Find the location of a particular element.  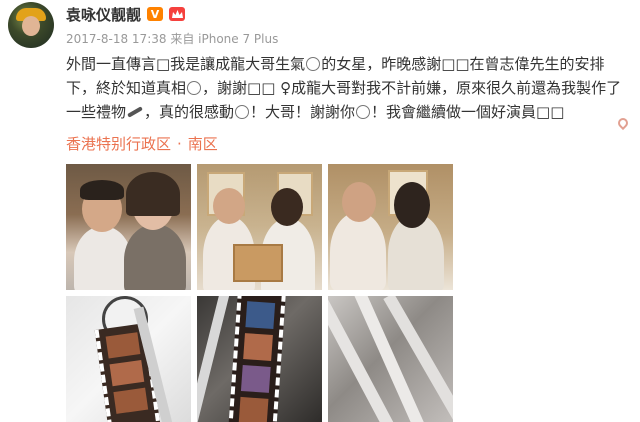

text-part-2: 的女星，昨晚感謝□□在曾志偉先生的安排 is located at coordinates (463, 64).